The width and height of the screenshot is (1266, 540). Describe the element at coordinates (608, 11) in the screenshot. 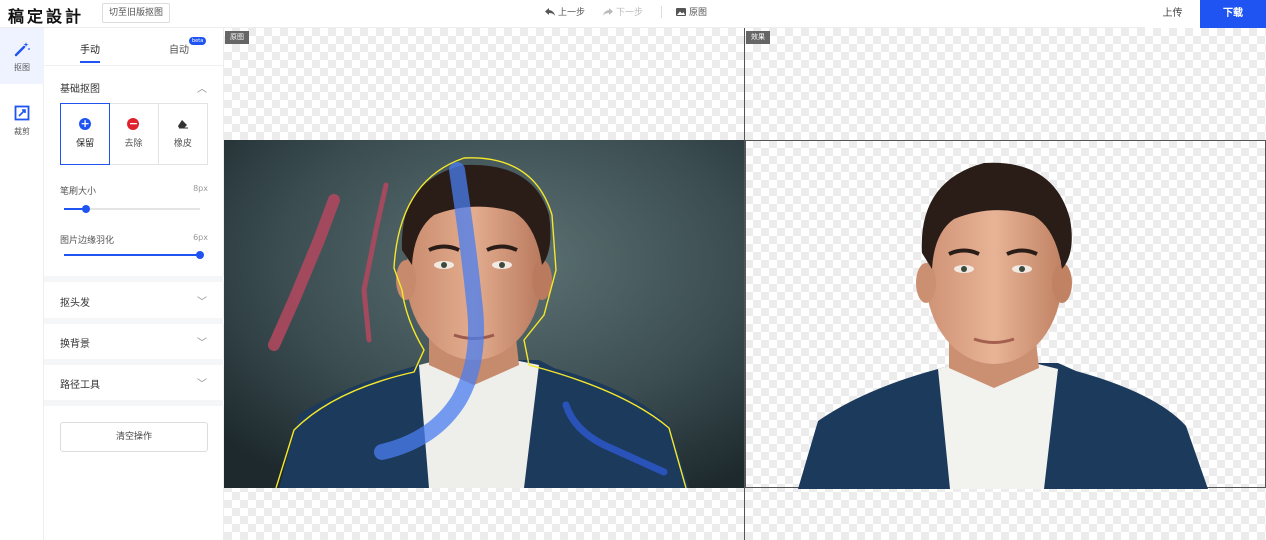

I see `redo-icon` at that location.